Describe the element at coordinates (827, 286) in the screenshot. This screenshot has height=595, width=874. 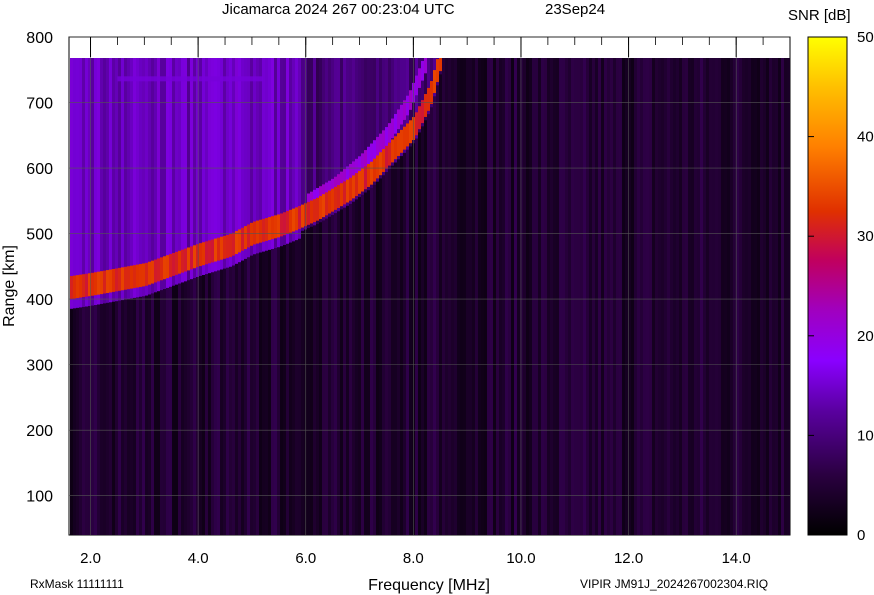
I see `colorbar` at that location.